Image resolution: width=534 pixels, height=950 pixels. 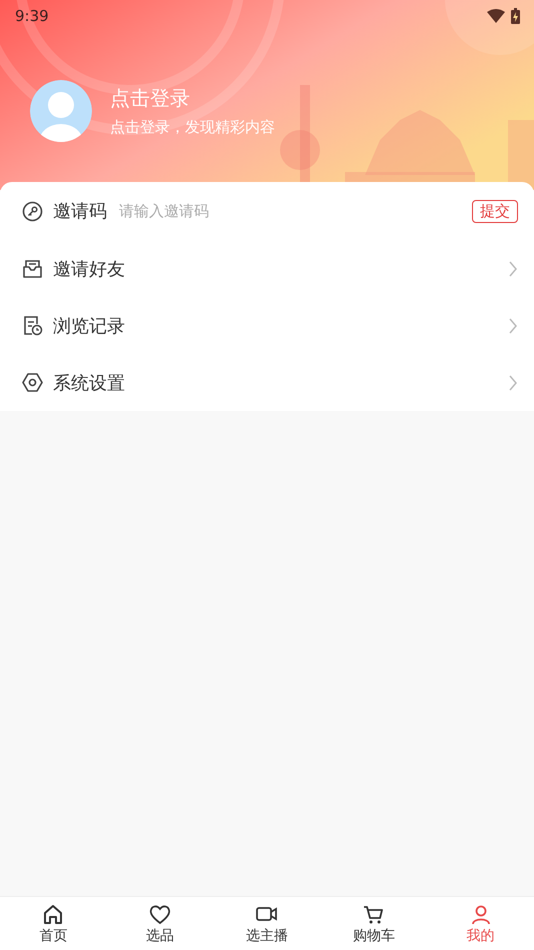 I want to click on tab-item: 选主播, so click(x=267, y=923).